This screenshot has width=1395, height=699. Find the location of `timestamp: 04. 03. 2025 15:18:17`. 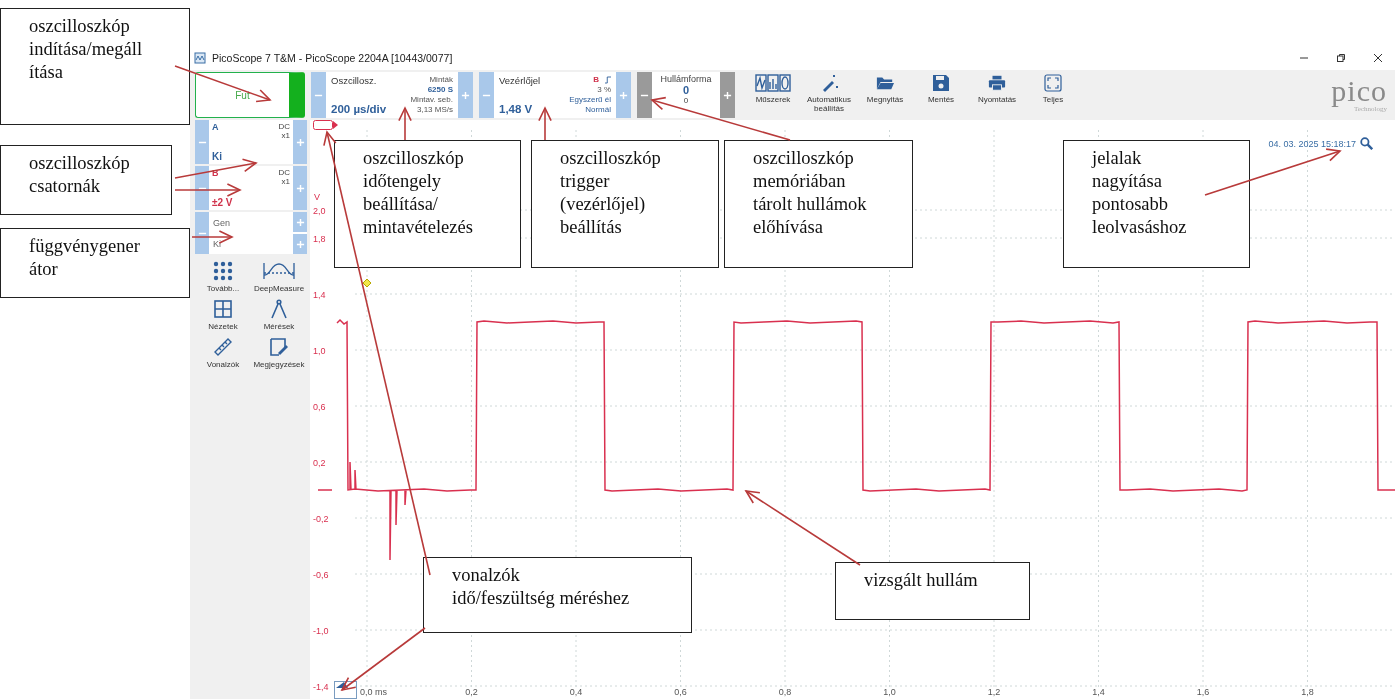

timestamp: 04. 03. 2025 15:18:17 is located at coordinates (1312, 143).